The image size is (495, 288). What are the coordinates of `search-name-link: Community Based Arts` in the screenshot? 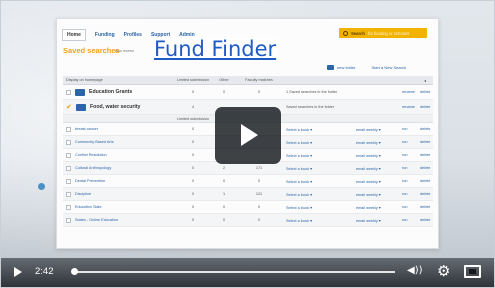 It's located at (94, 142).